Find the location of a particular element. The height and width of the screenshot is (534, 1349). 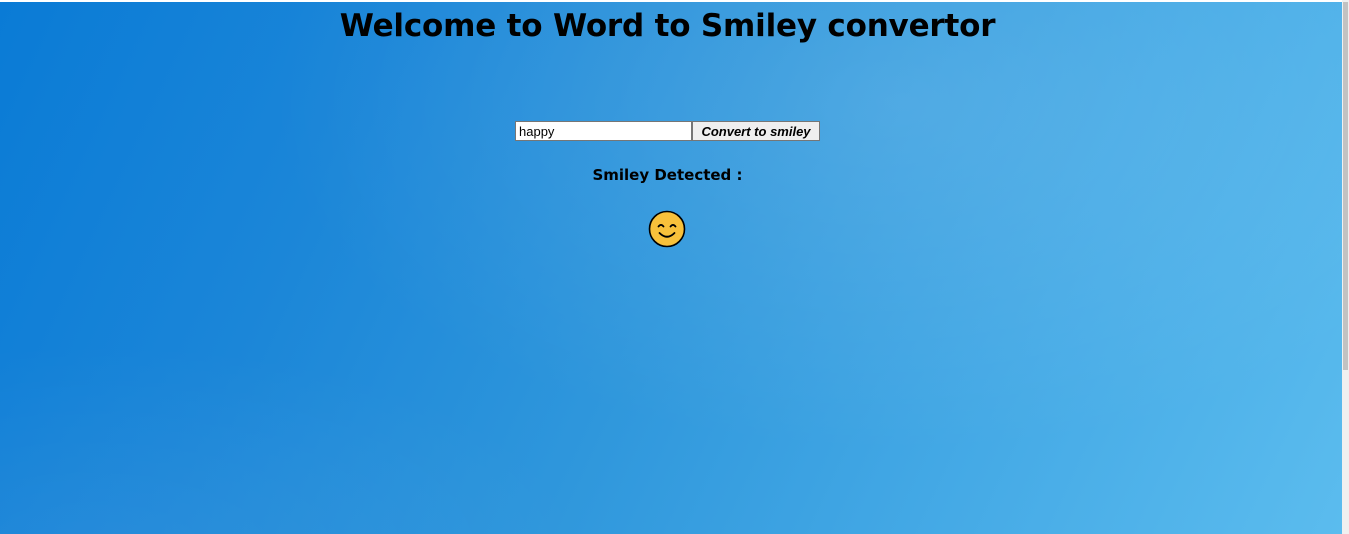

convert-button: Convert to smiley is located at coordinates (756, 131).